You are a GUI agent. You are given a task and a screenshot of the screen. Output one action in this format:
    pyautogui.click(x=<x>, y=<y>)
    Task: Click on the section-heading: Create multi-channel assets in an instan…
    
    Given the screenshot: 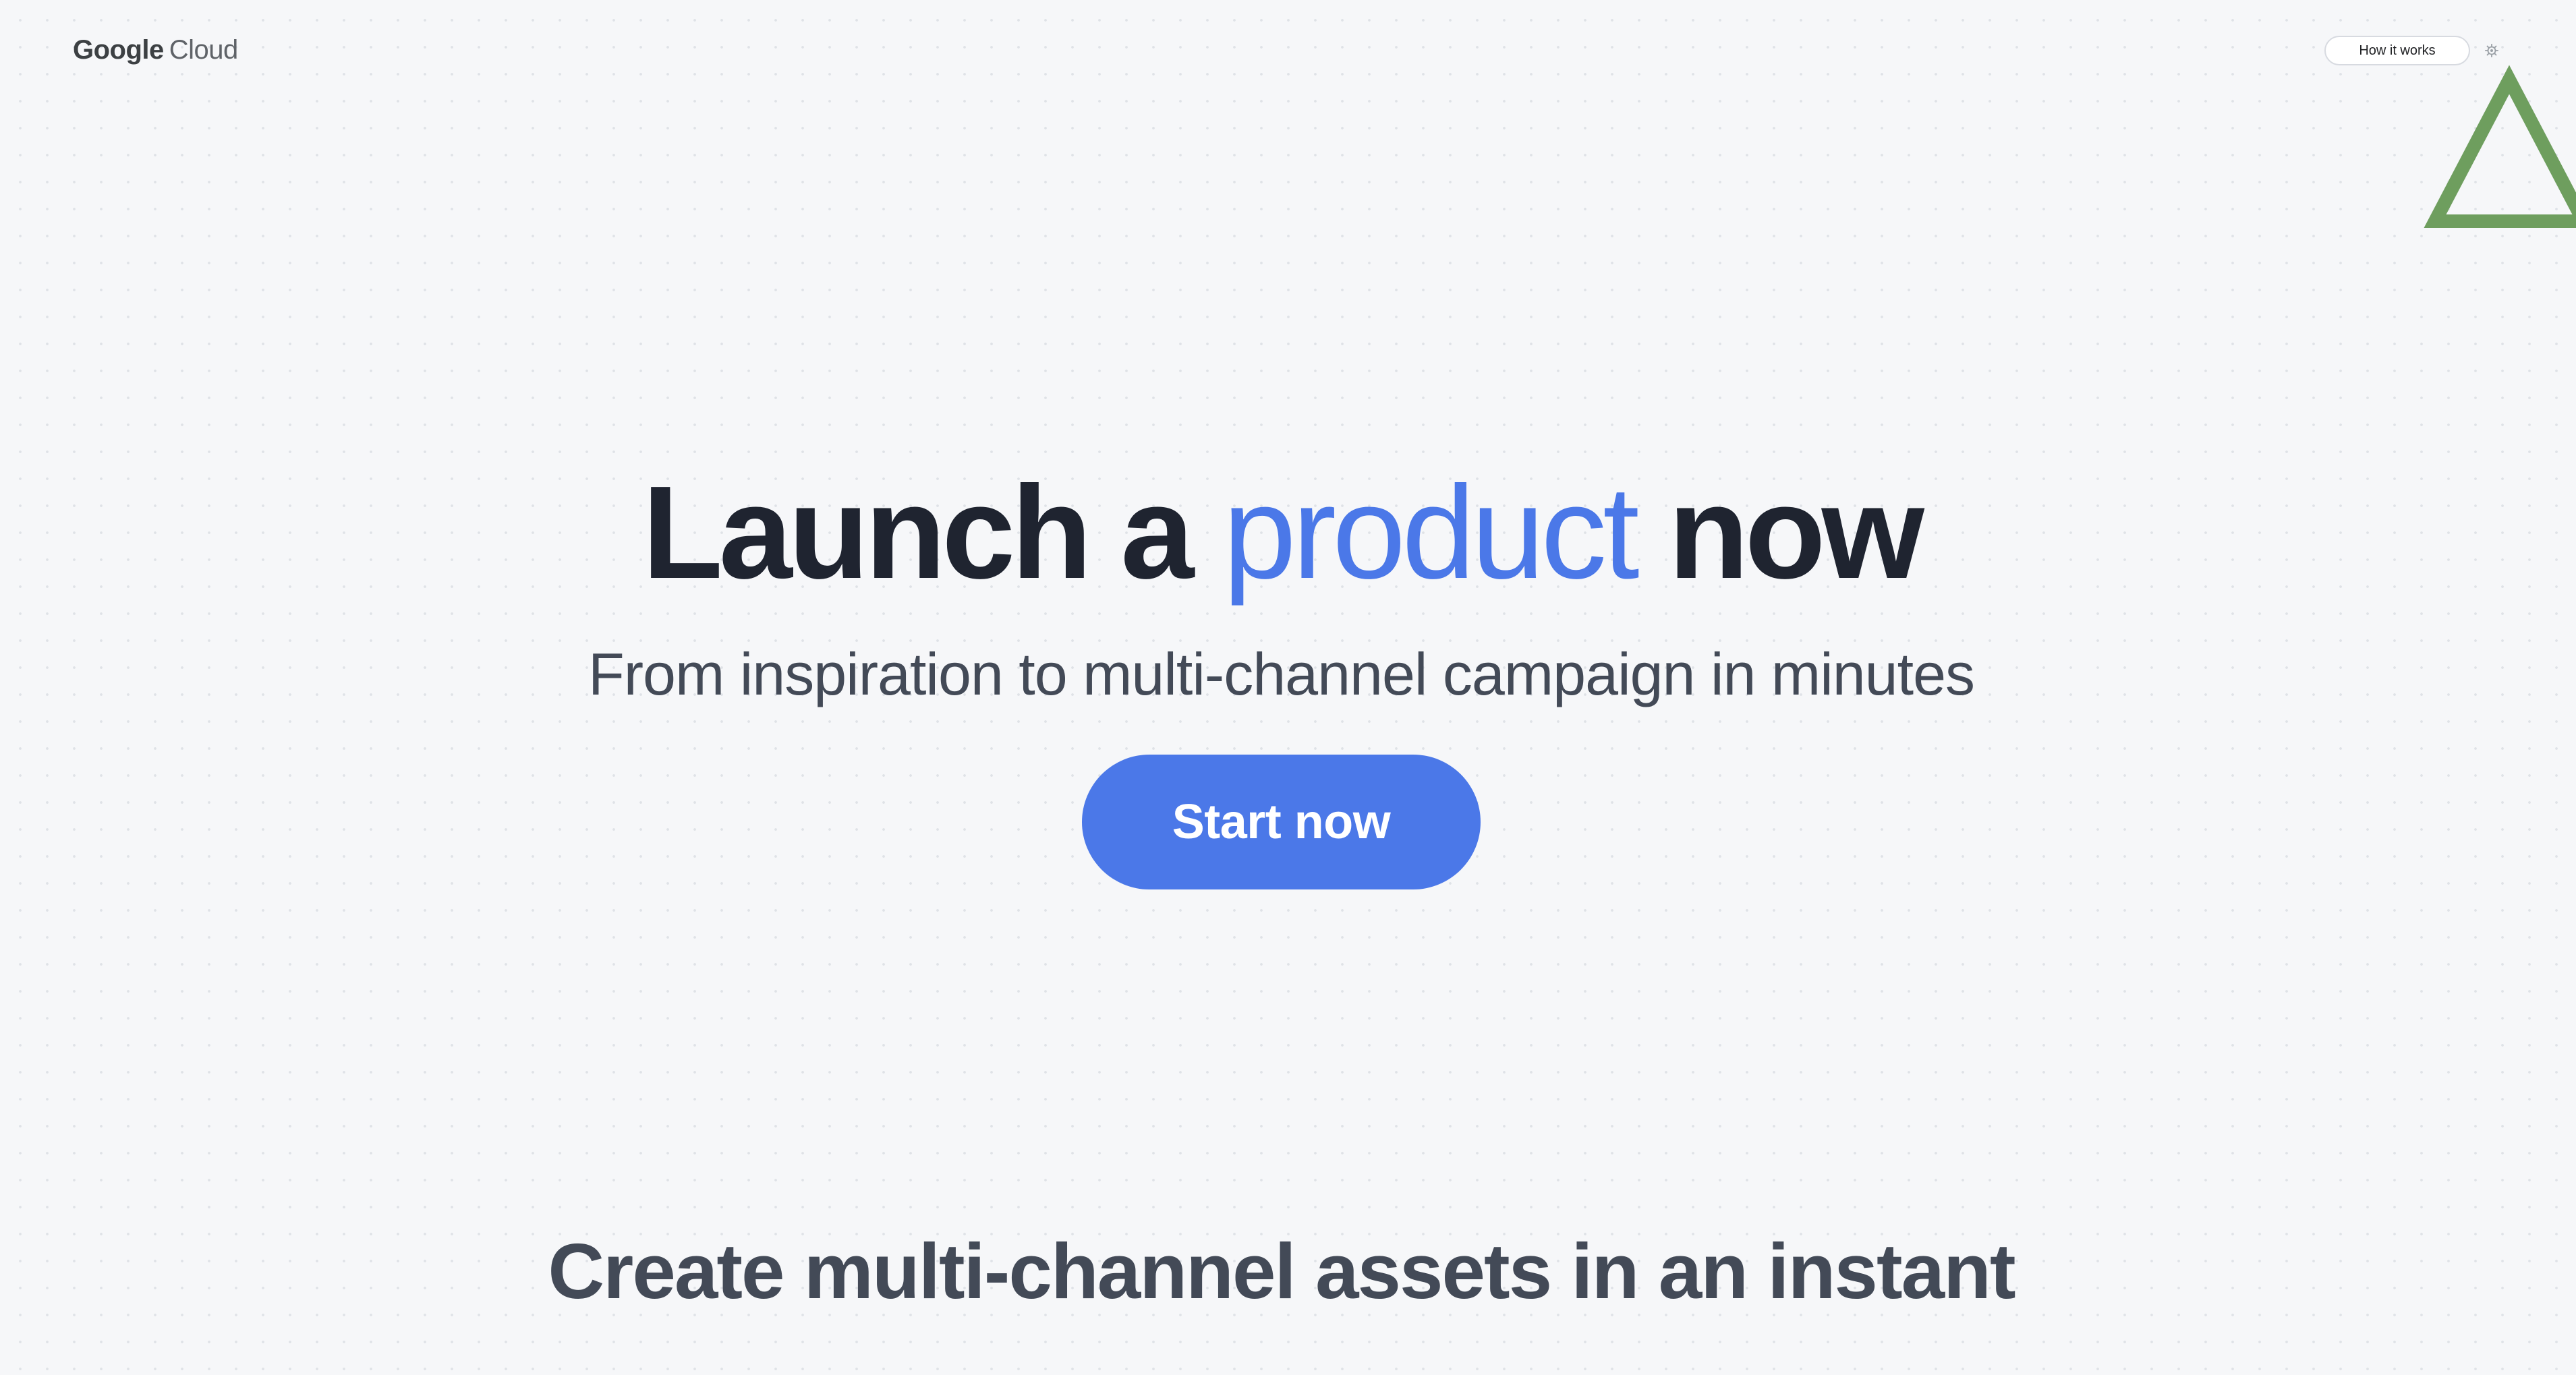 What is the action you would take?
    pyautogui.click(x=1281, y=1271)
    